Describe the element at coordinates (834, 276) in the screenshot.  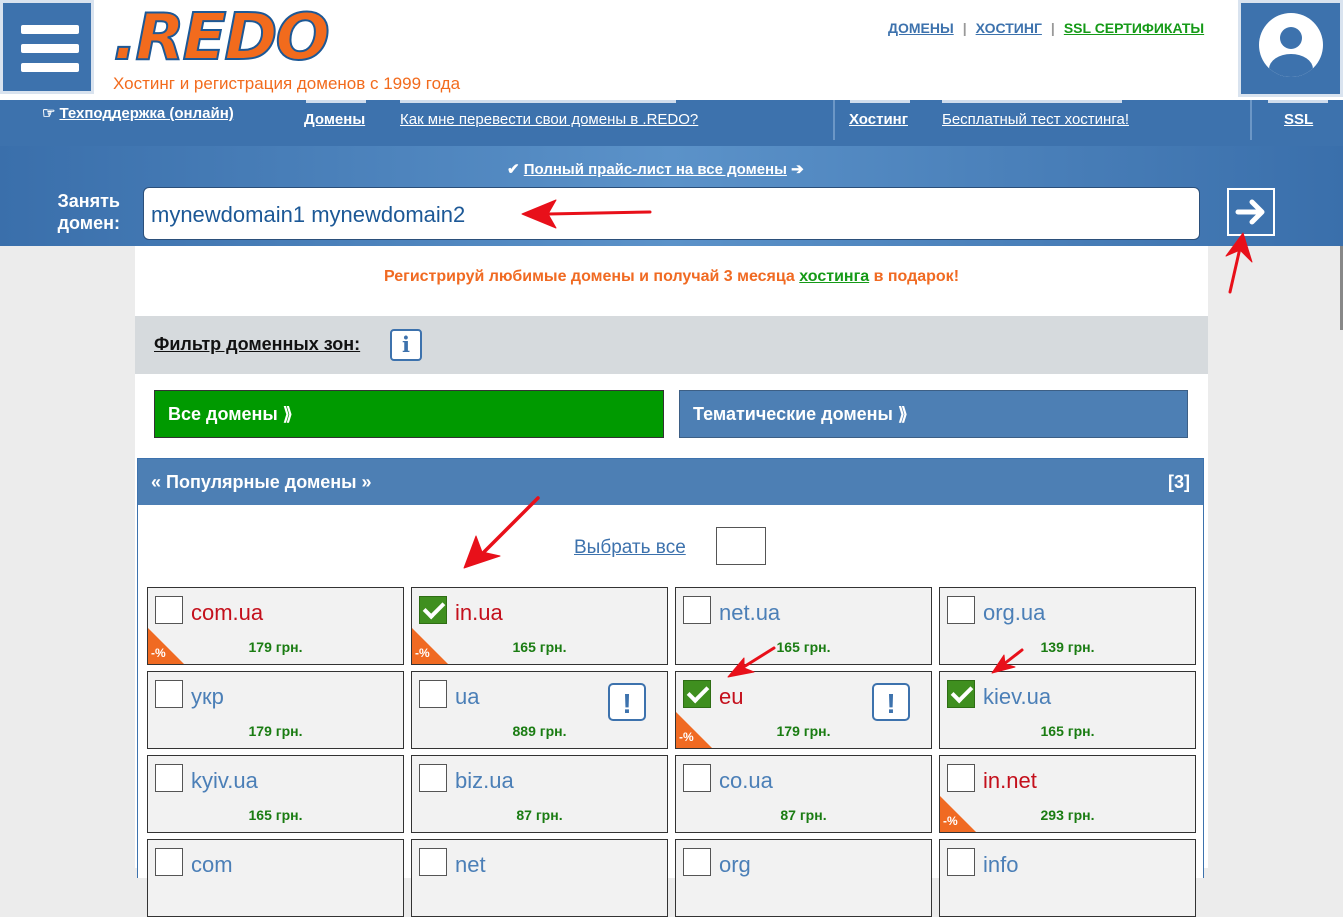
I see `promo-hosting-link: хостинга` at that location.